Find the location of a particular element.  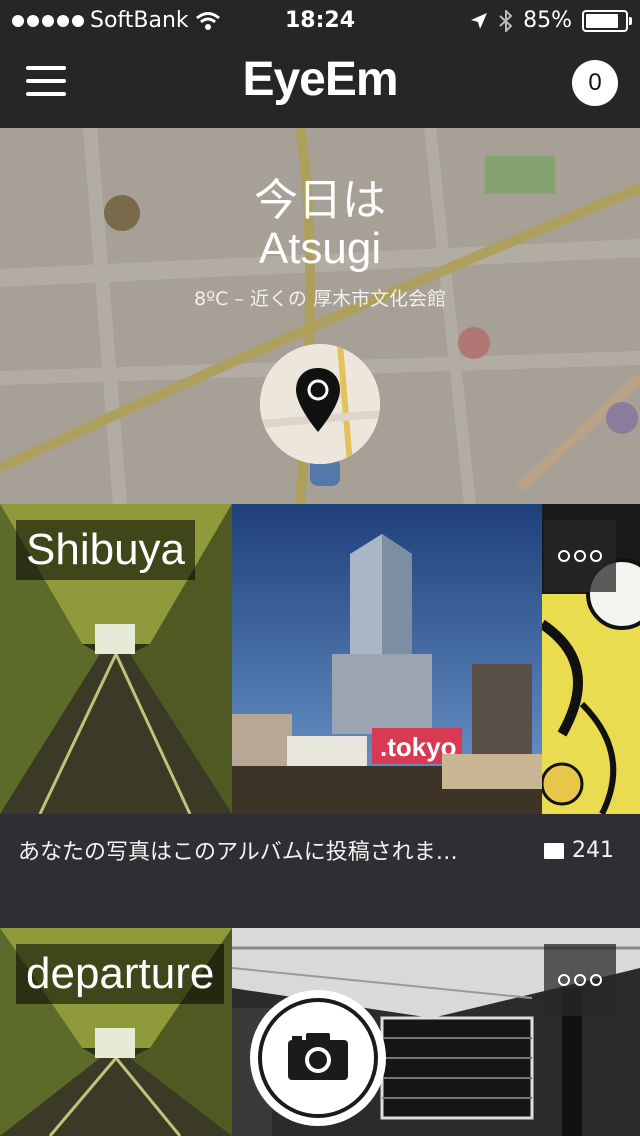

app-logo: EyeEm is located at coordinates (320, 79).